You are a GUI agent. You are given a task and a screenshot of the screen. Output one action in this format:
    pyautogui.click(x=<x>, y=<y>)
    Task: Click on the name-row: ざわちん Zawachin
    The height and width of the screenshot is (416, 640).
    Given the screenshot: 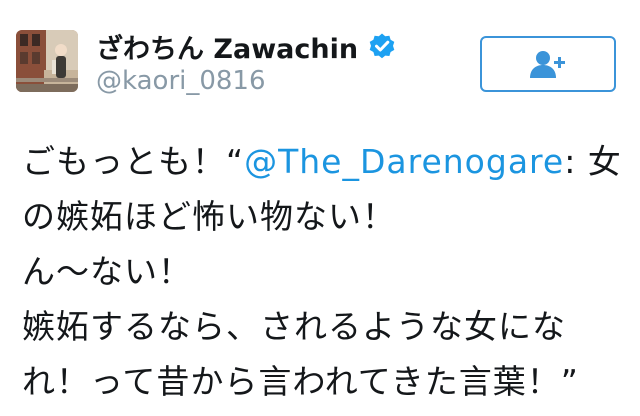 What is the action you would take?
    pyautogui.click(x=246, y=46)
    